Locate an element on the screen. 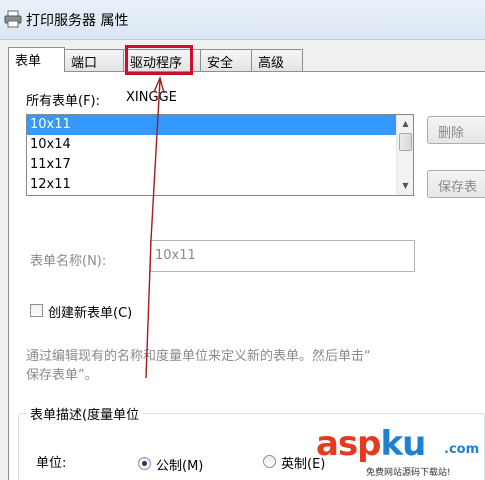 The image size is (485, 480). delete-button-label: 删除 is located at coordinates (451, 133).